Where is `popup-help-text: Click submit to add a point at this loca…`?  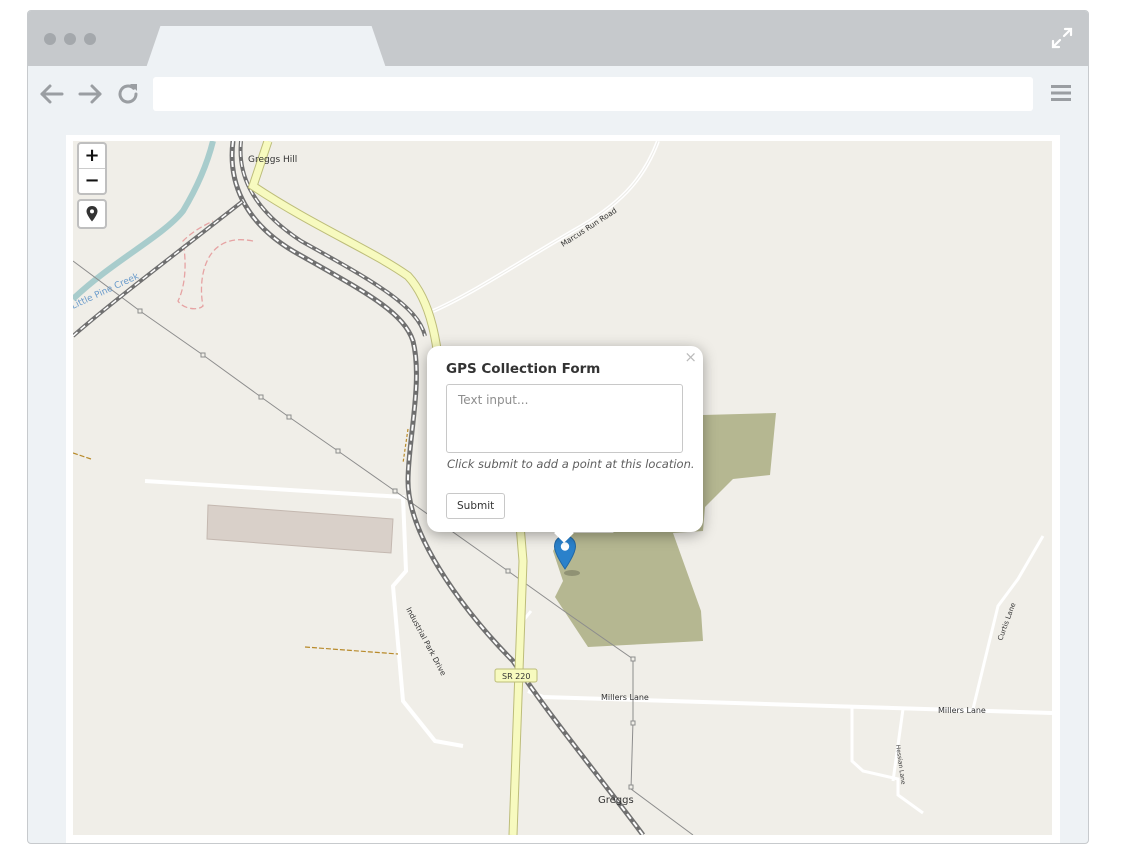 popup-help-text: Click submit to add a point at this loca… is located at coordinates (571, 464).